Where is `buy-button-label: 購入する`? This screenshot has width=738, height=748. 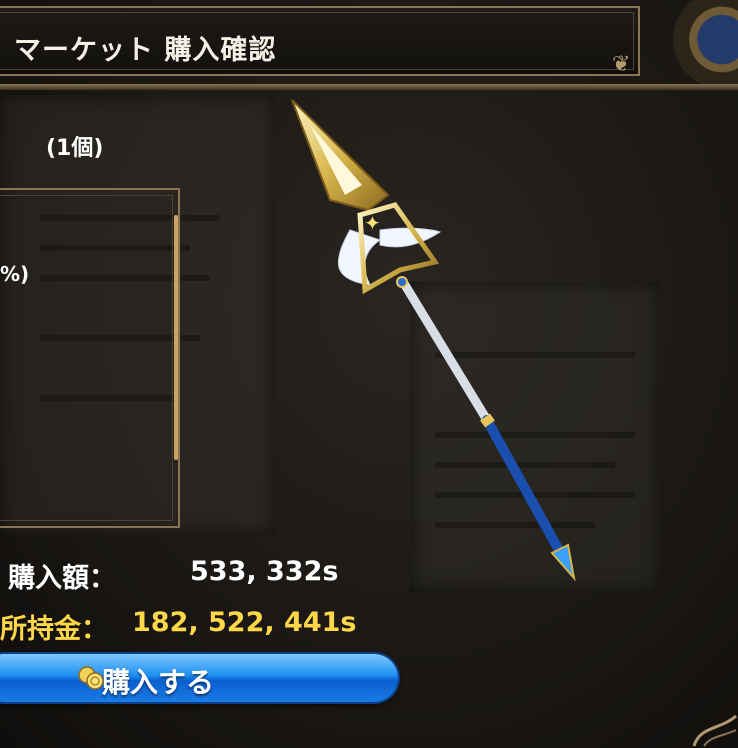
buy-button-label: 購入する is located at coordinates (158, 682).